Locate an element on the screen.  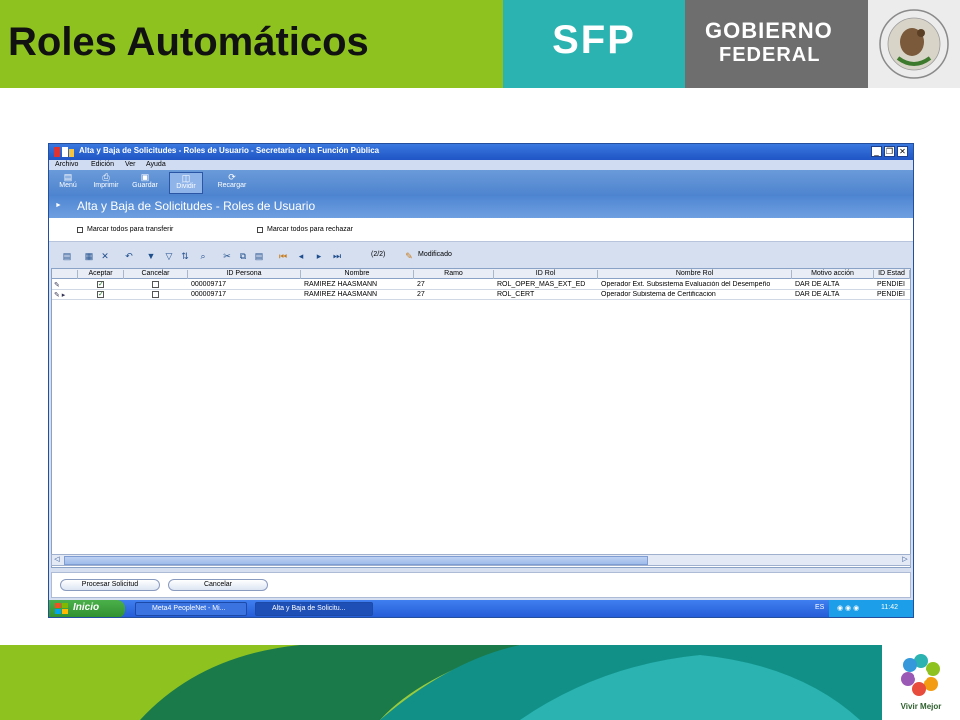
previous-record-icon: ◂ is located at coordinates (301, 256).